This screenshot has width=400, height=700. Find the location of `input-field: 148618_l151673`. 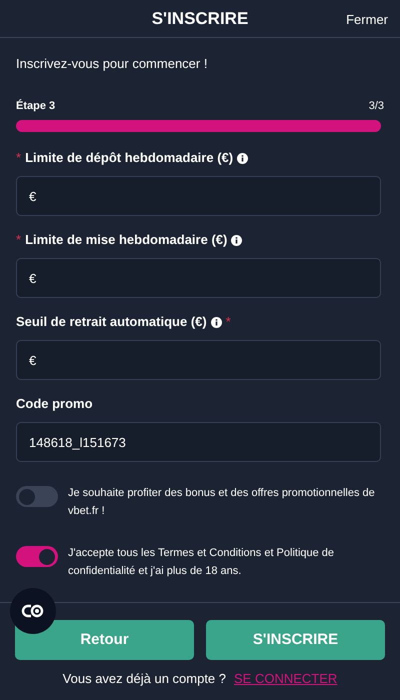

input-field: 148618_l151673 is located at coordinates (198, 442).